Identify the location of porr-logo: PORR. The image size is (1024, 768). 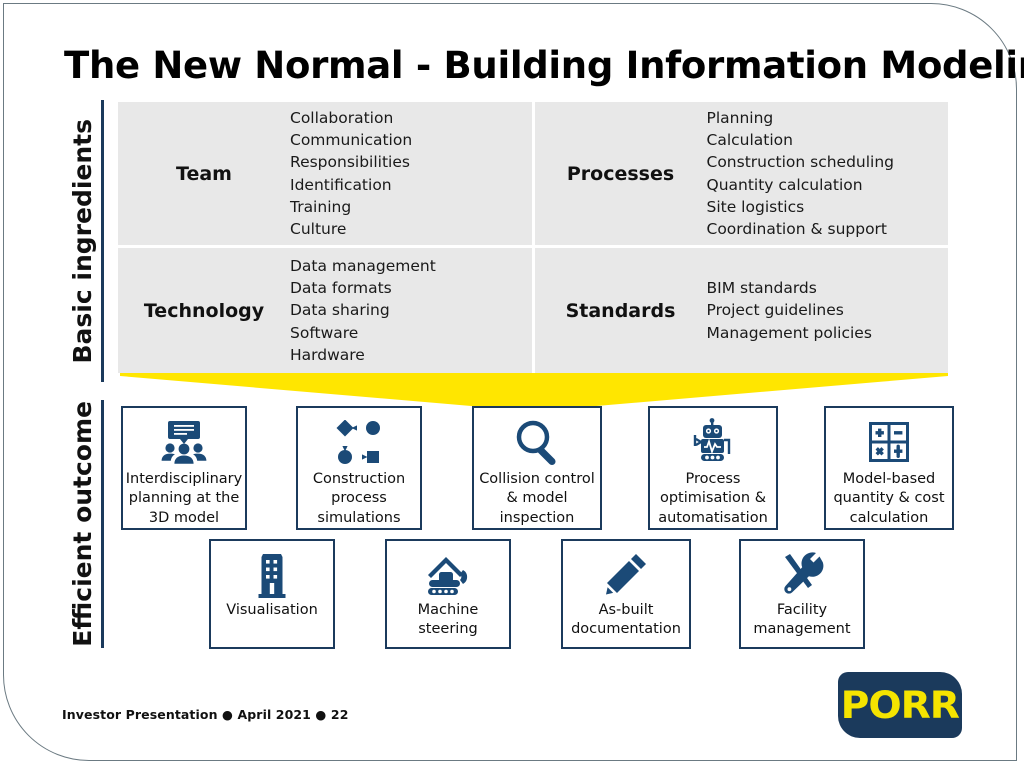
(900, 705).